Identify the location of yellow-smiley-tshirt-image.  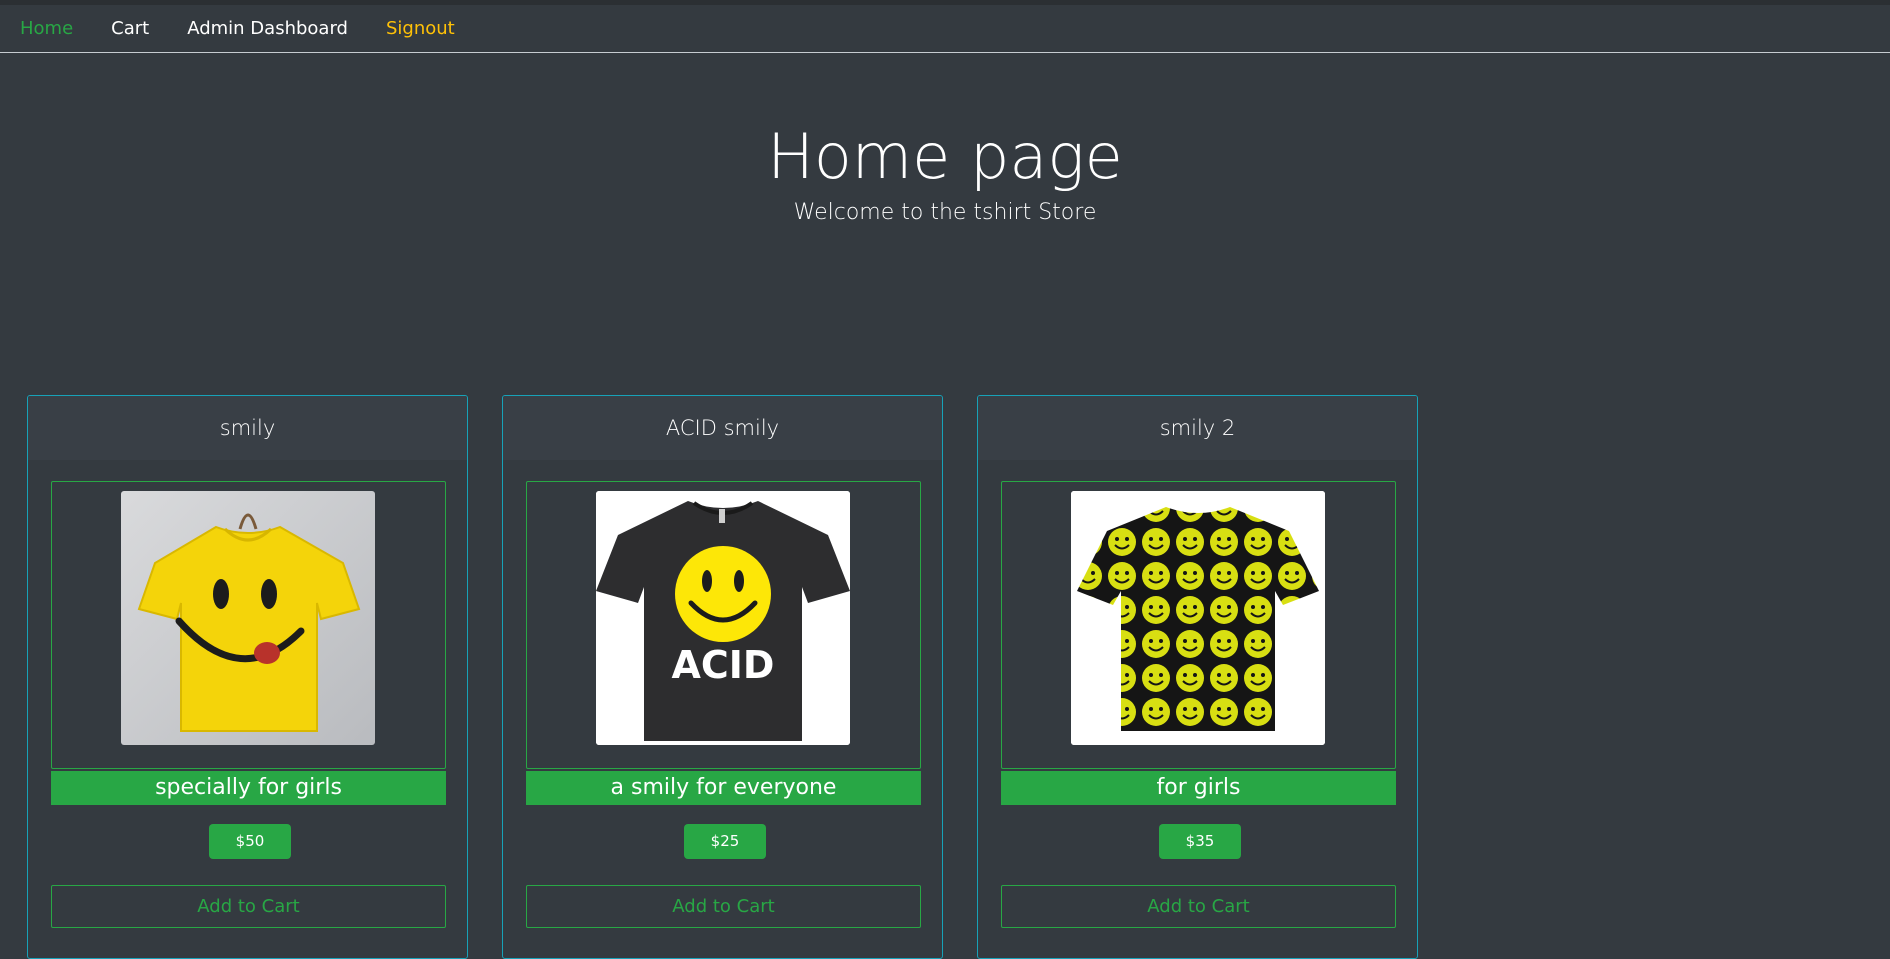
(248, 618).